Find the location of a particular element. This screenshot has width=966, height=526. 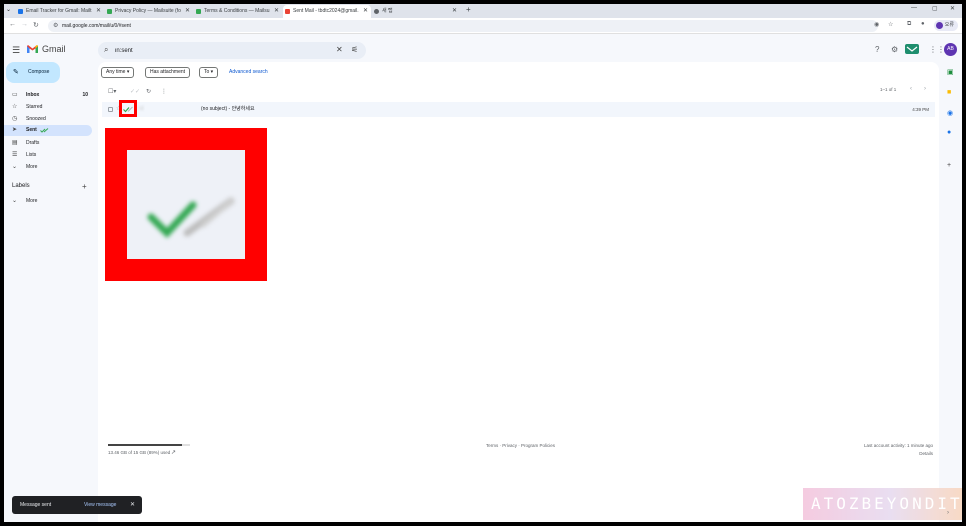

new-tab-button: + is located at coordinates (468, 9).